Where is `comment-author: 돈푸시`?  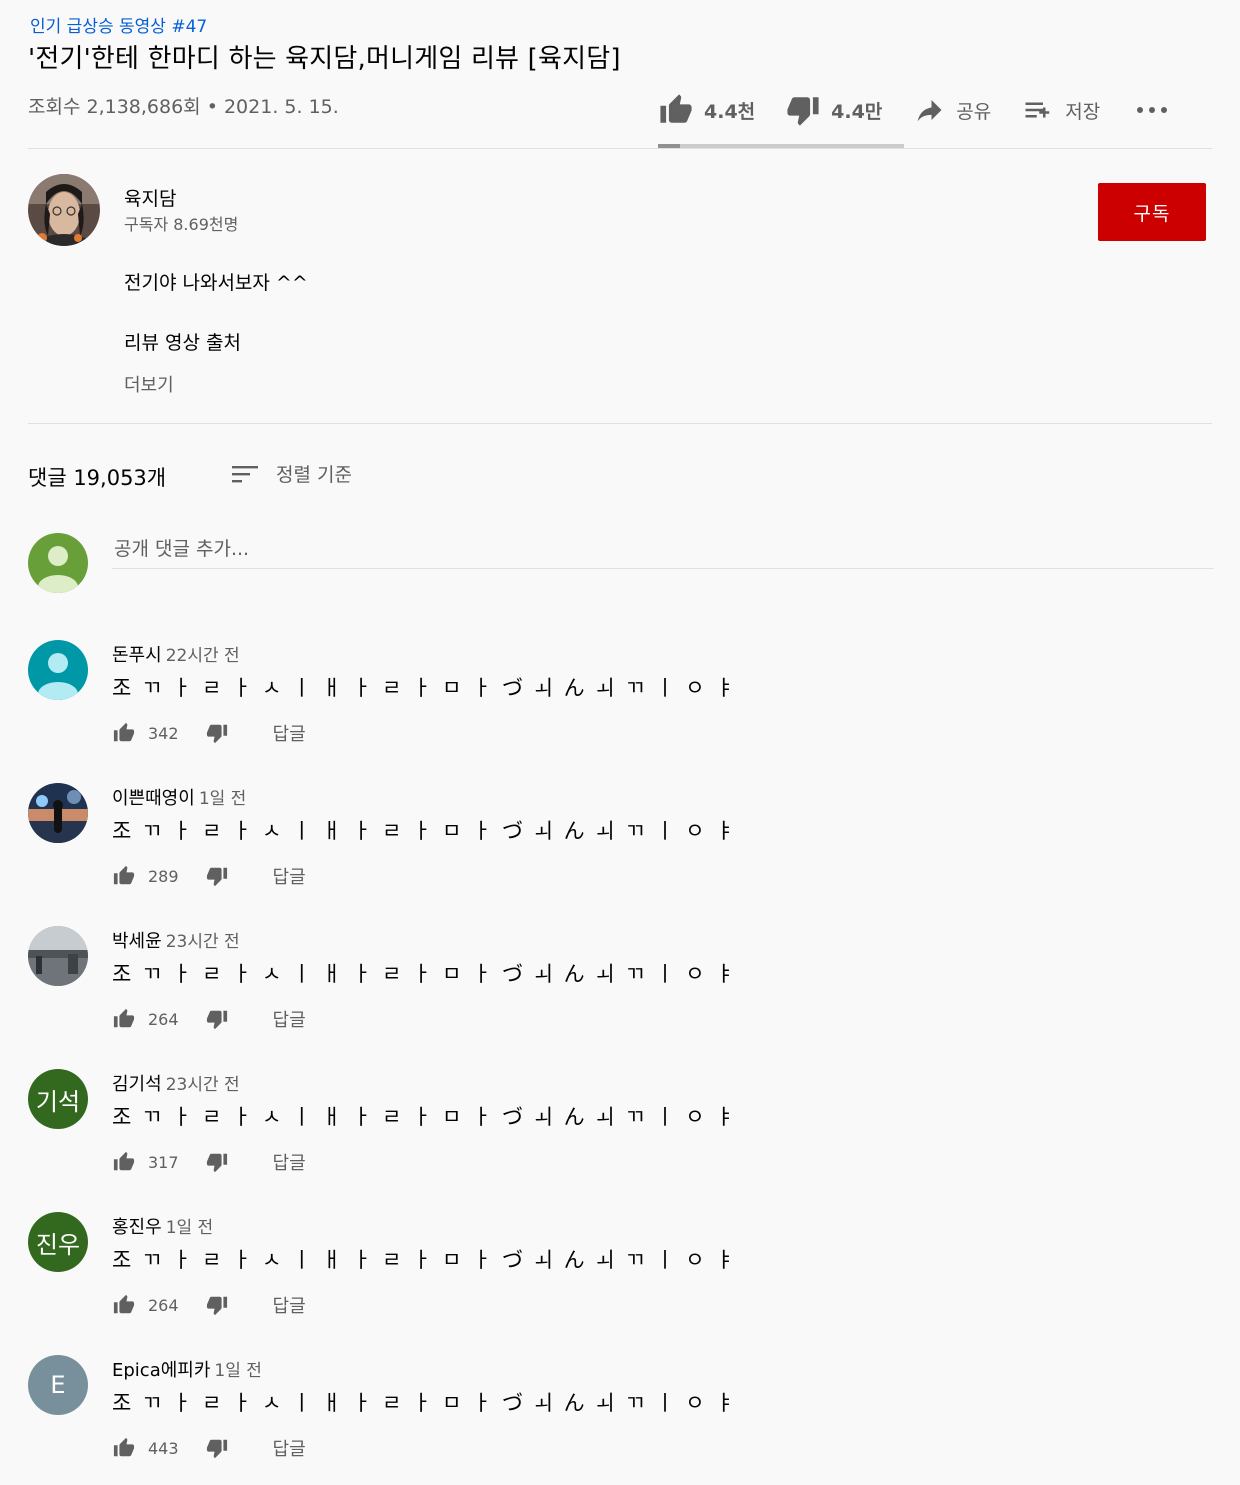 comment-author: 돈푸시 is located at coordinates (137, 655).